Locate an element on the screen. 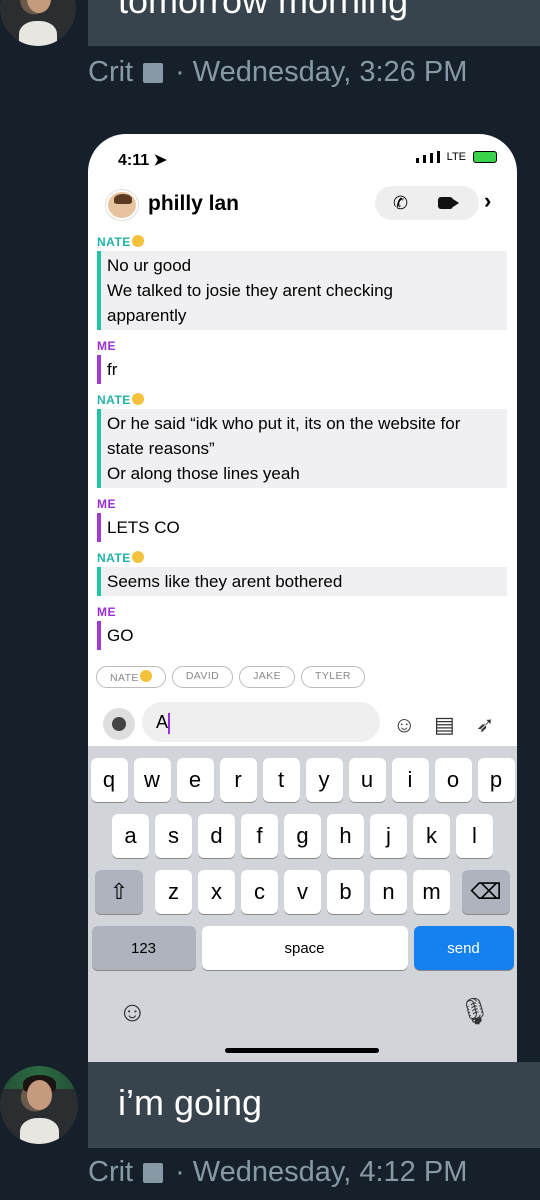 This screenshot has width=540, height=1200. keyboard-row-2: a s d f g h j k l is located at coordinates (302, 836).